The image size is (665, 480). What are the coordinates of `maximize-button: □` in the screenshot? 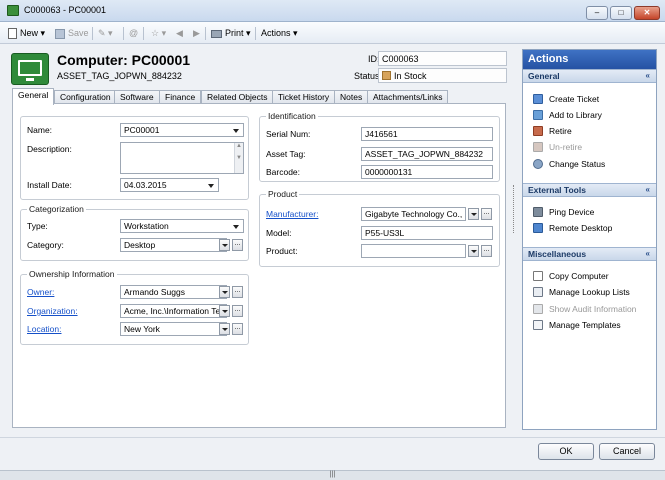 It's located at (621, 13).